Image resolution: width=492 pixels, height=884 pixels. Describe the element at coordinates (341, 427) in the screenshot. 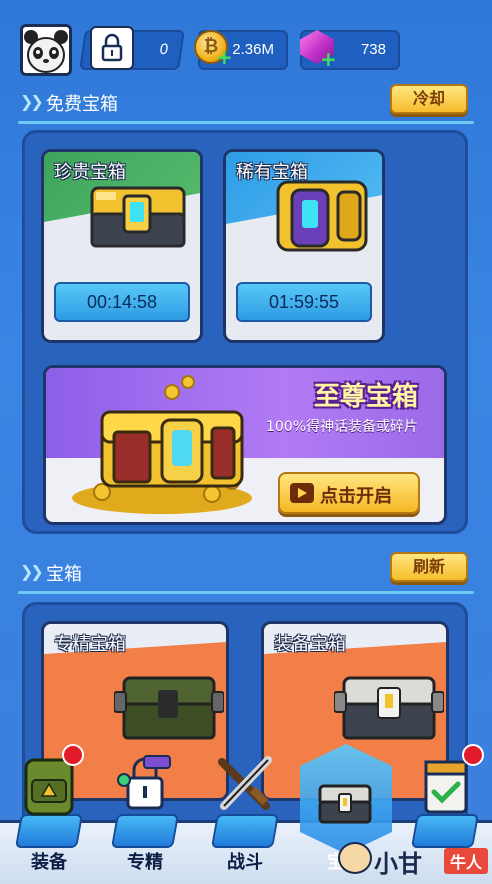

I see `supreme-chest-desc: 100%得神话装备或碎片` at that location.